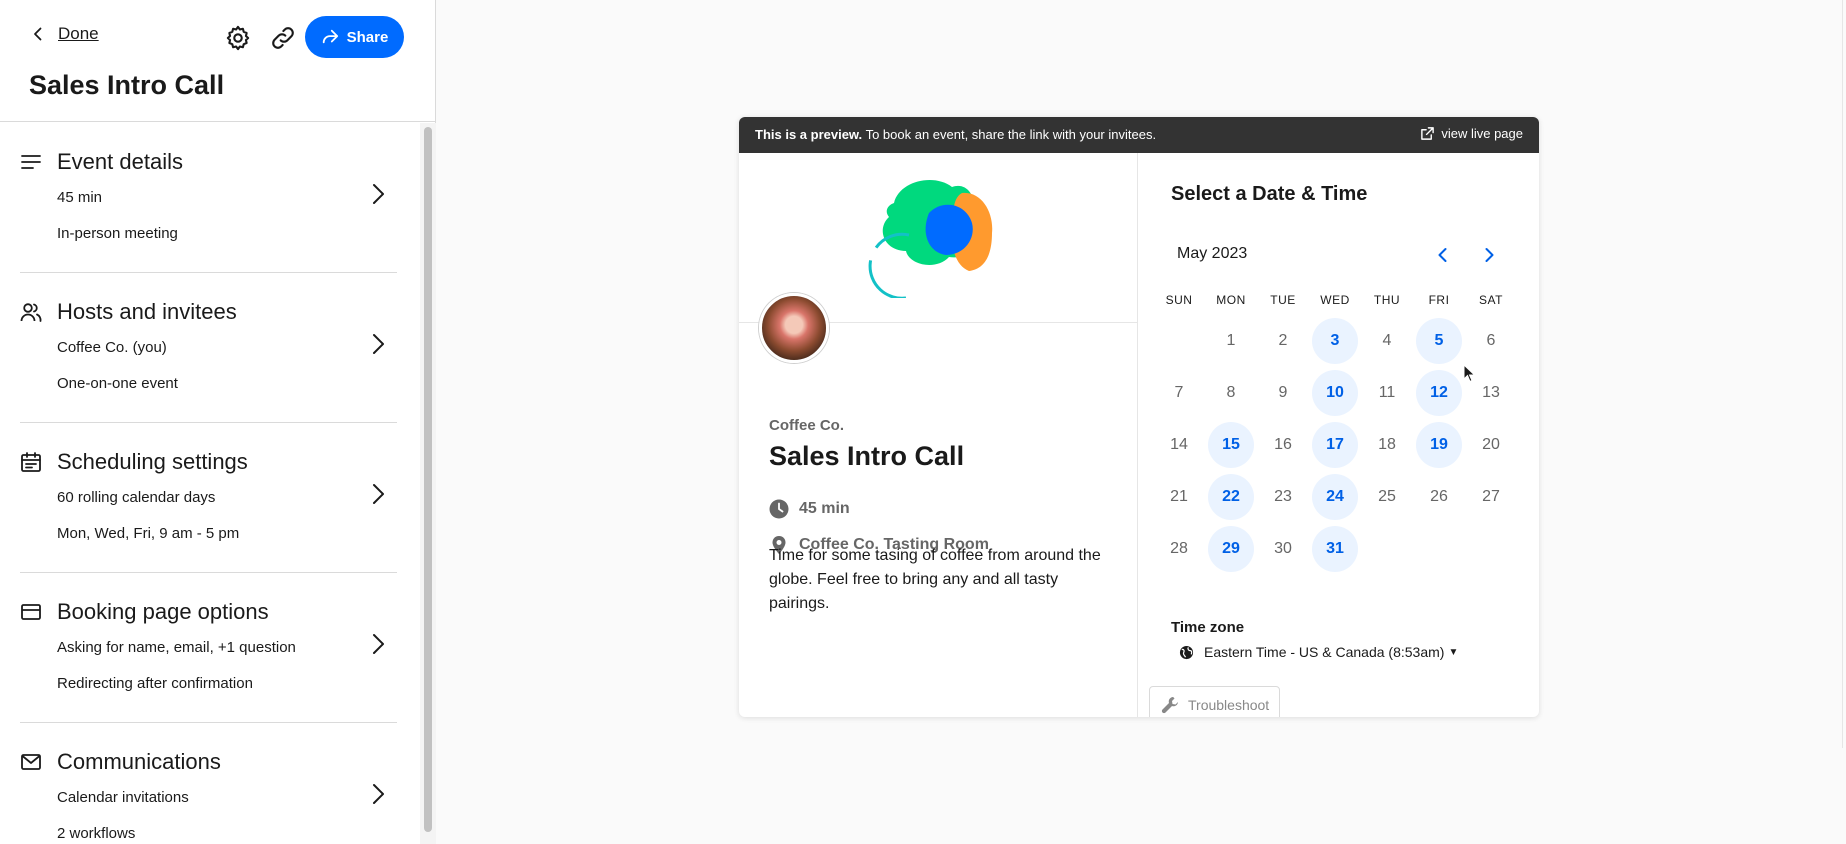 This screenshot has height=844, width=1846. What do you see at coordinates (136, 497) in the screenshot?
I see `section-detail: 60 rolling calendar days` at bounding box center [136, 497].